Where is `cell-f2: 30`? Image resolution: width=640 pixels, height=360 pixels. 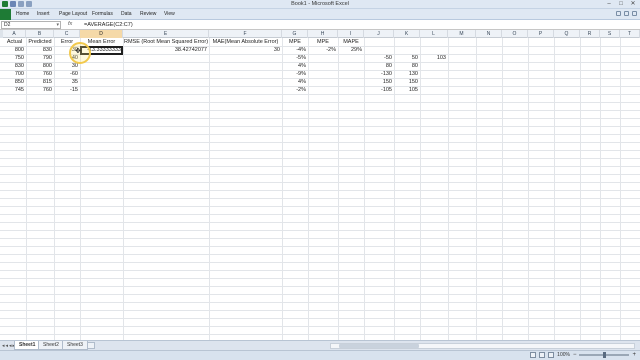
cell-f2: 30 is located at coordinates (244, 50).